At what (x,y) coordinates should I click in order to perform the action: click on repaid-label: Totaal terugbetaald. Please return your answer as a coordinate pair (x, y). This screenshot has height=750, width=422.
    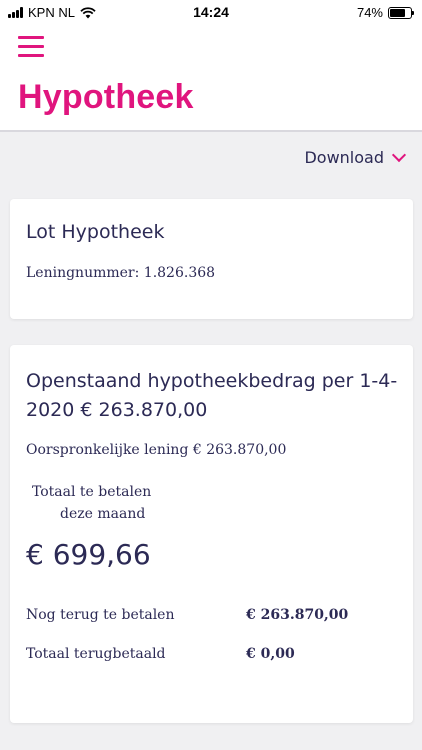
    Looking at the image, I should click on (96, 654).